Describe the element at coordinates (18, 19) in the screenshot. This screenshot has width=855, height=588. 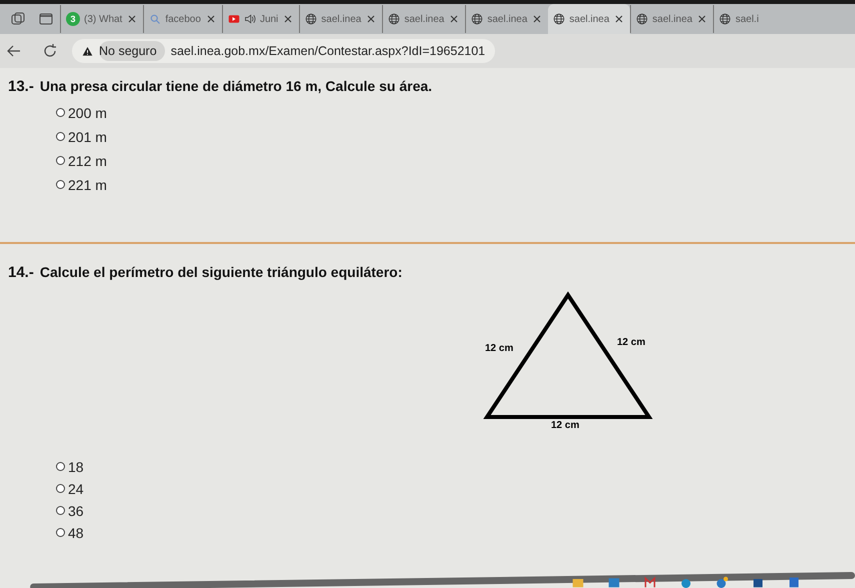
I see `tab-actions-icon` at that location.